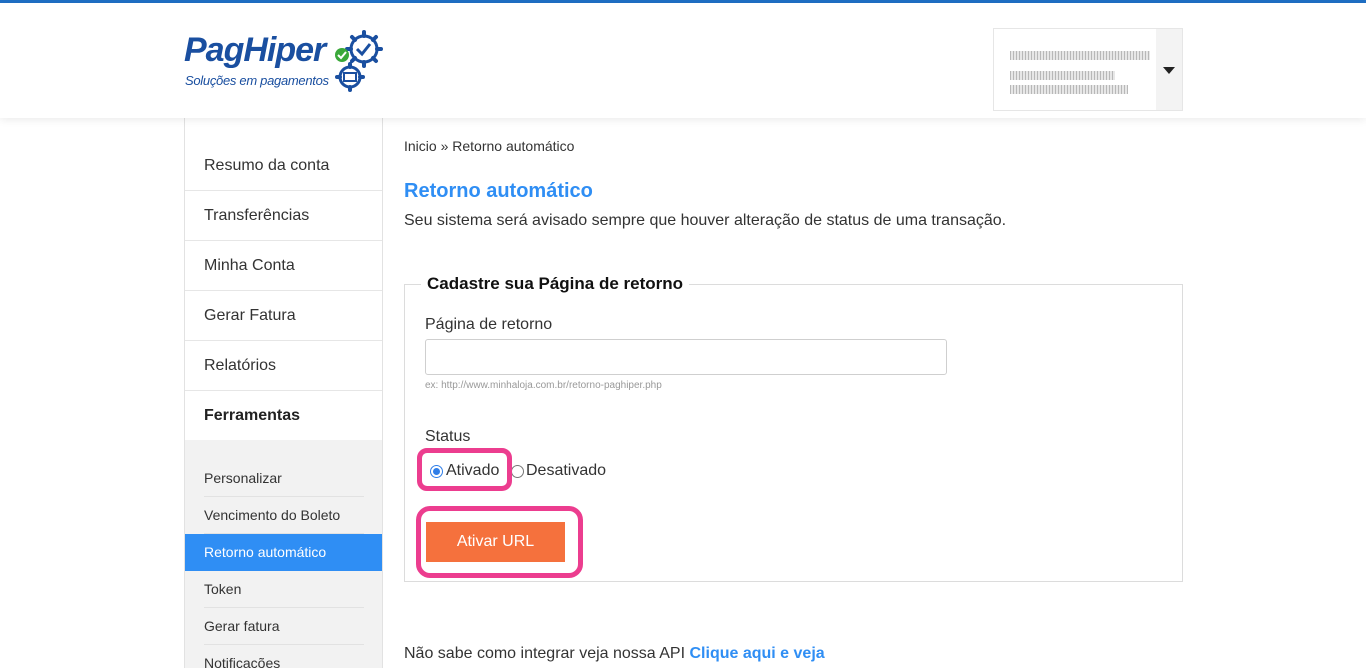 The width and height of the screenshot is (1366, 668). Describe the element at coordinates (283, 589) in the screenshot. I see `subitem-token: Token` at that location.